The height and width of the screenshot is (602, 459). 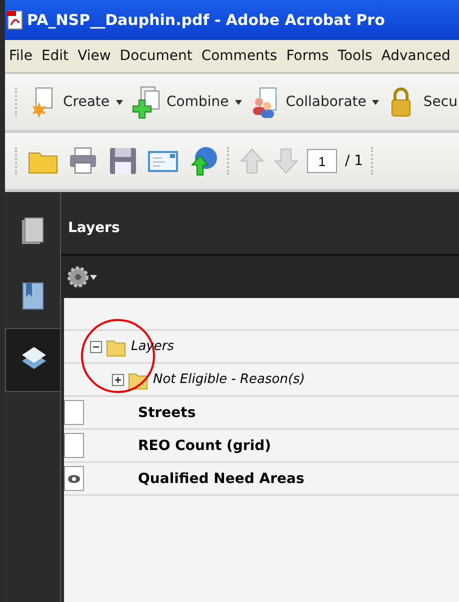 I want to click on page-count: / 1, so click(x=354, y=161).